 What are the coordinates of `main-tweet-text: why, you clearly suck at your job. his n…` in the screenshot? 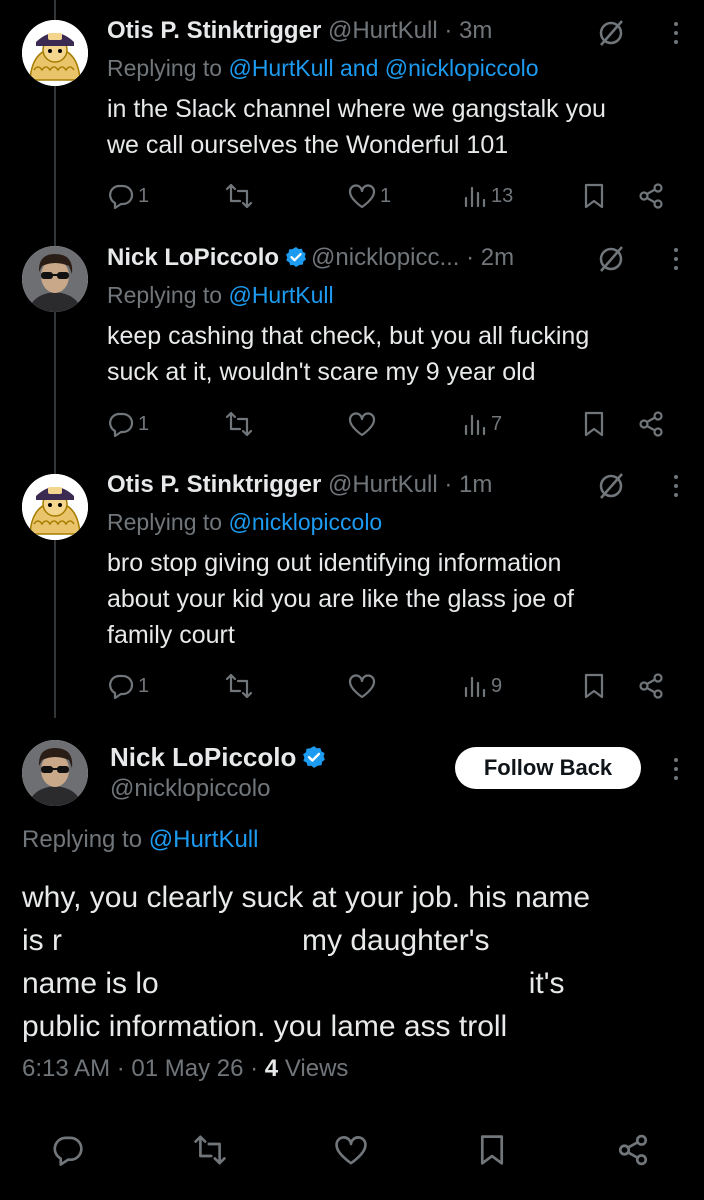 It's located at (348, 962).